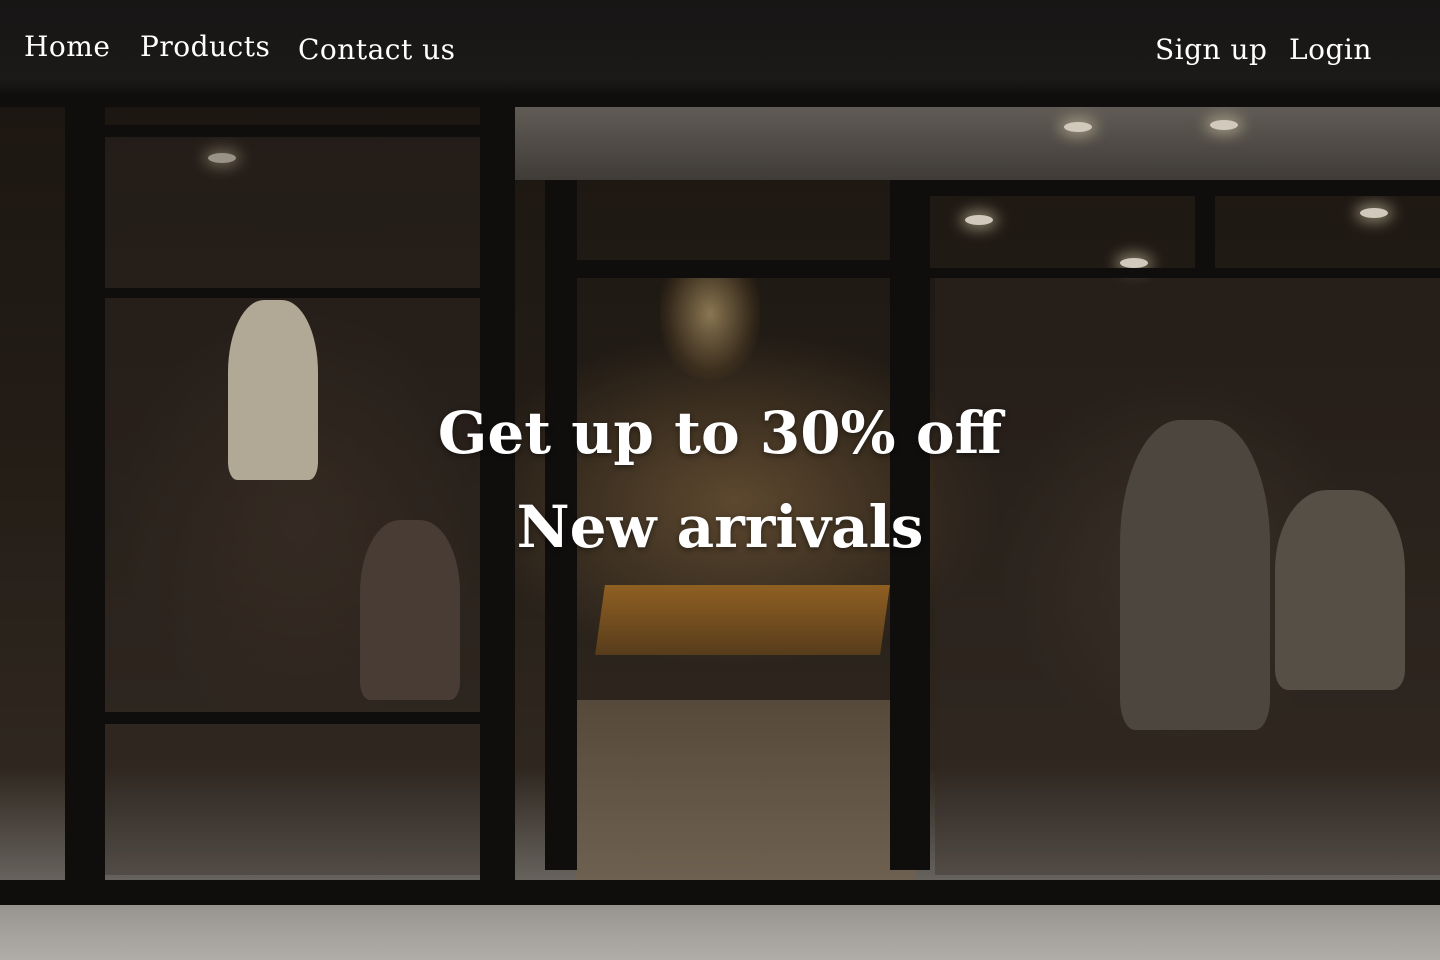 The width and height of the screenshot is (1440, 960). Describe the element at coordinates (205, 47) in the screenshot. I see `nav-products-link: Products` at that location.